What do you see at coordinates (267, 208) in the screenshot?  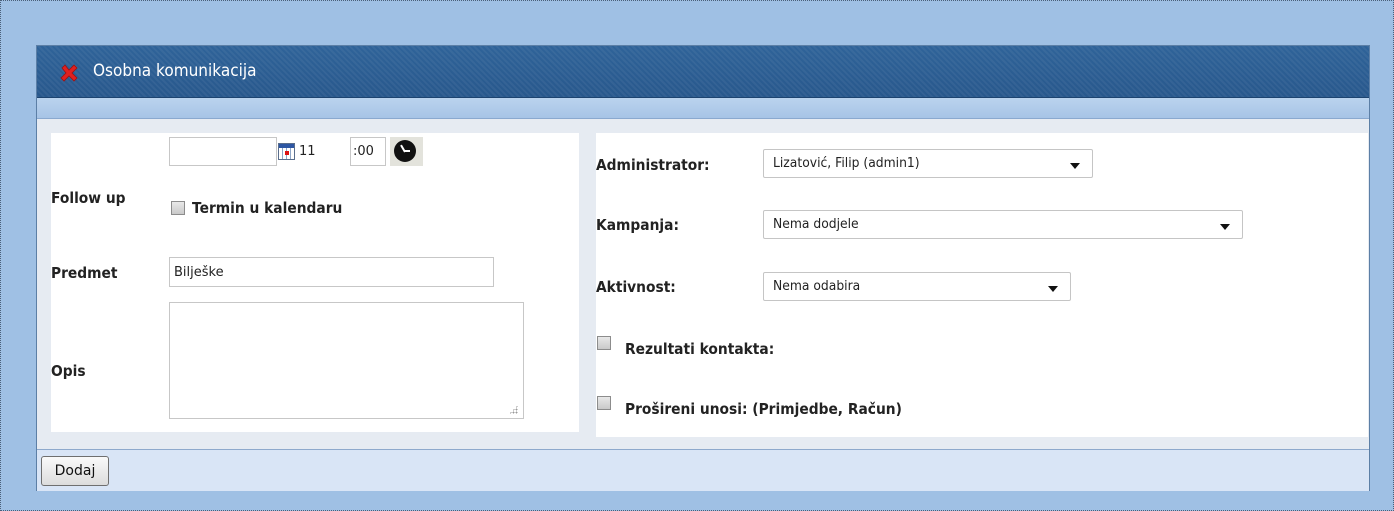 I see `calendar-term-label: Termin u kalendaru` at bounding box center [267, 208].